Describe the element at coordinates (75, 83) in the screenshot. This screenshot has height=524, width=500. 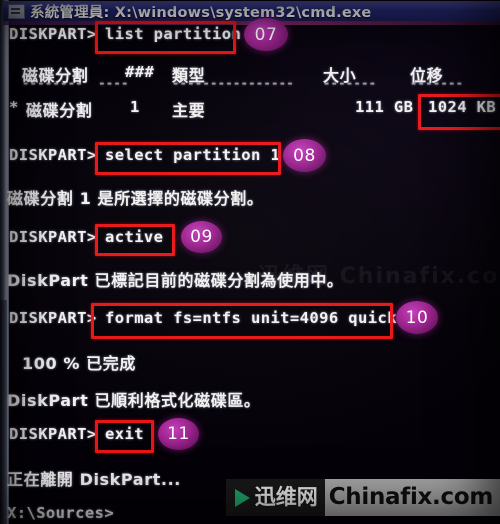
I see `table-rule-1: -------- ----` at that location.